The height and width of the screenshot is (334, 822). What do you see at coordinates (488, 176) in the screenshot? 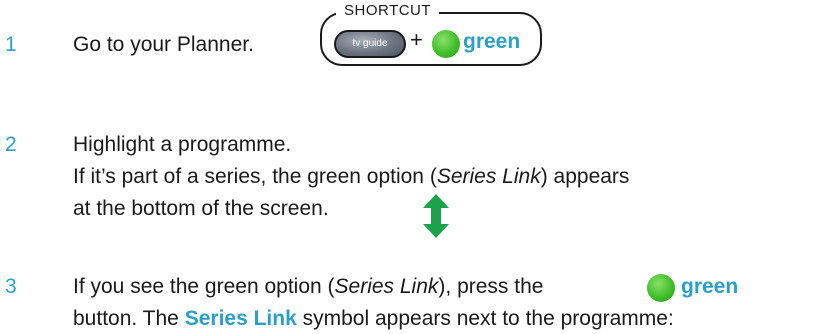
I see `step-2-line-2-em: Series Link` at bounding box center [488, 176].